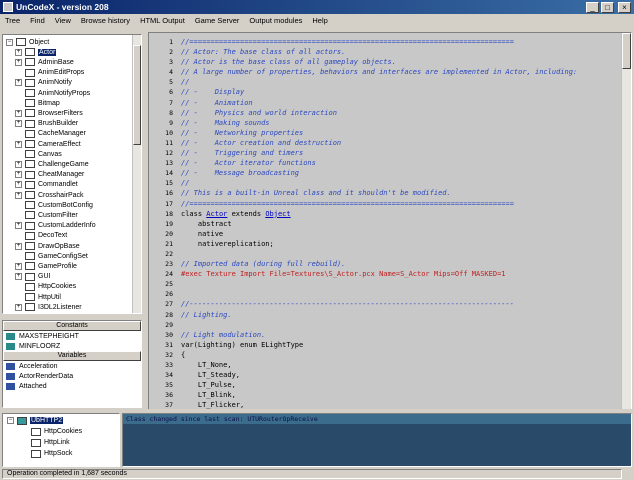 Image resolution: width=634 pixels, height=480 pixels. Describe the element at coordinates (35, 420) in the screenshot. I see `package-tree-root: − UbHTTP2` at that location.